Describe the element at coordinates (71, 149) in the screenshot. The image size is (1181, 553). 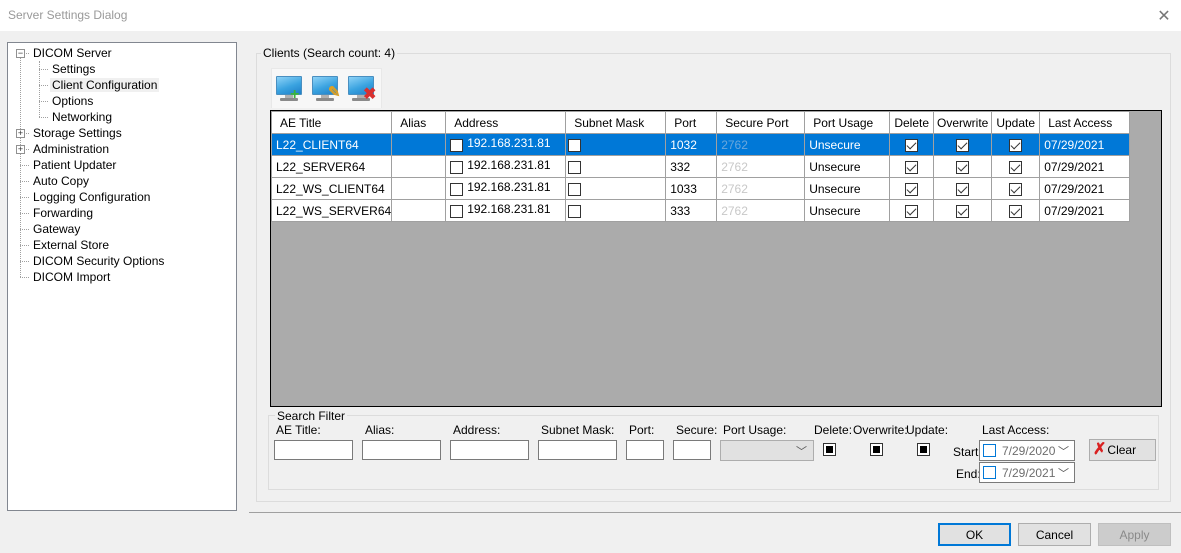
I see `tree-item-administration: Administration` at that location.